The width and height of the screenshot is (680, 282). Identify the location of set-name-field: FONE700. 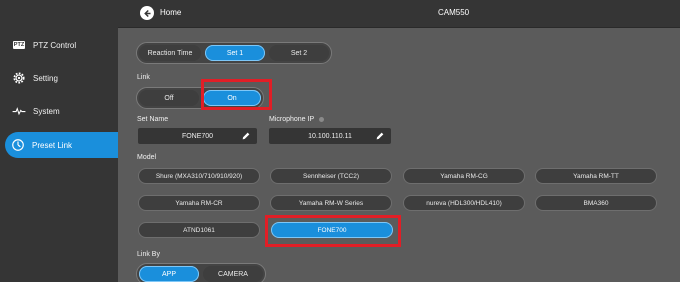
(197, 136).